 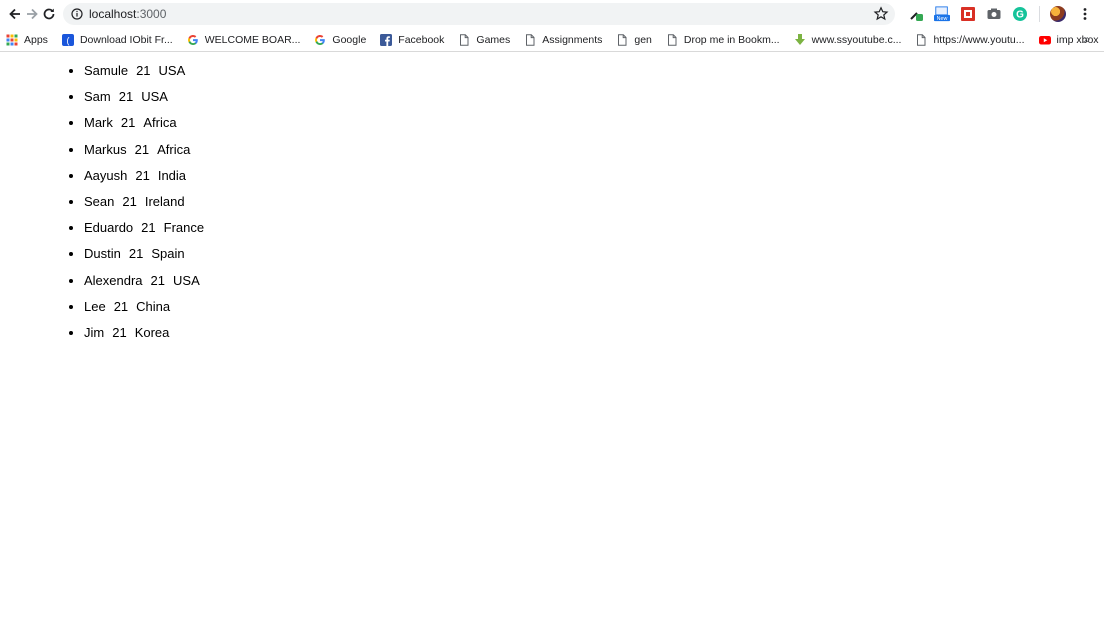 I want to click on extension-new: New, so click(x=942, y=14).